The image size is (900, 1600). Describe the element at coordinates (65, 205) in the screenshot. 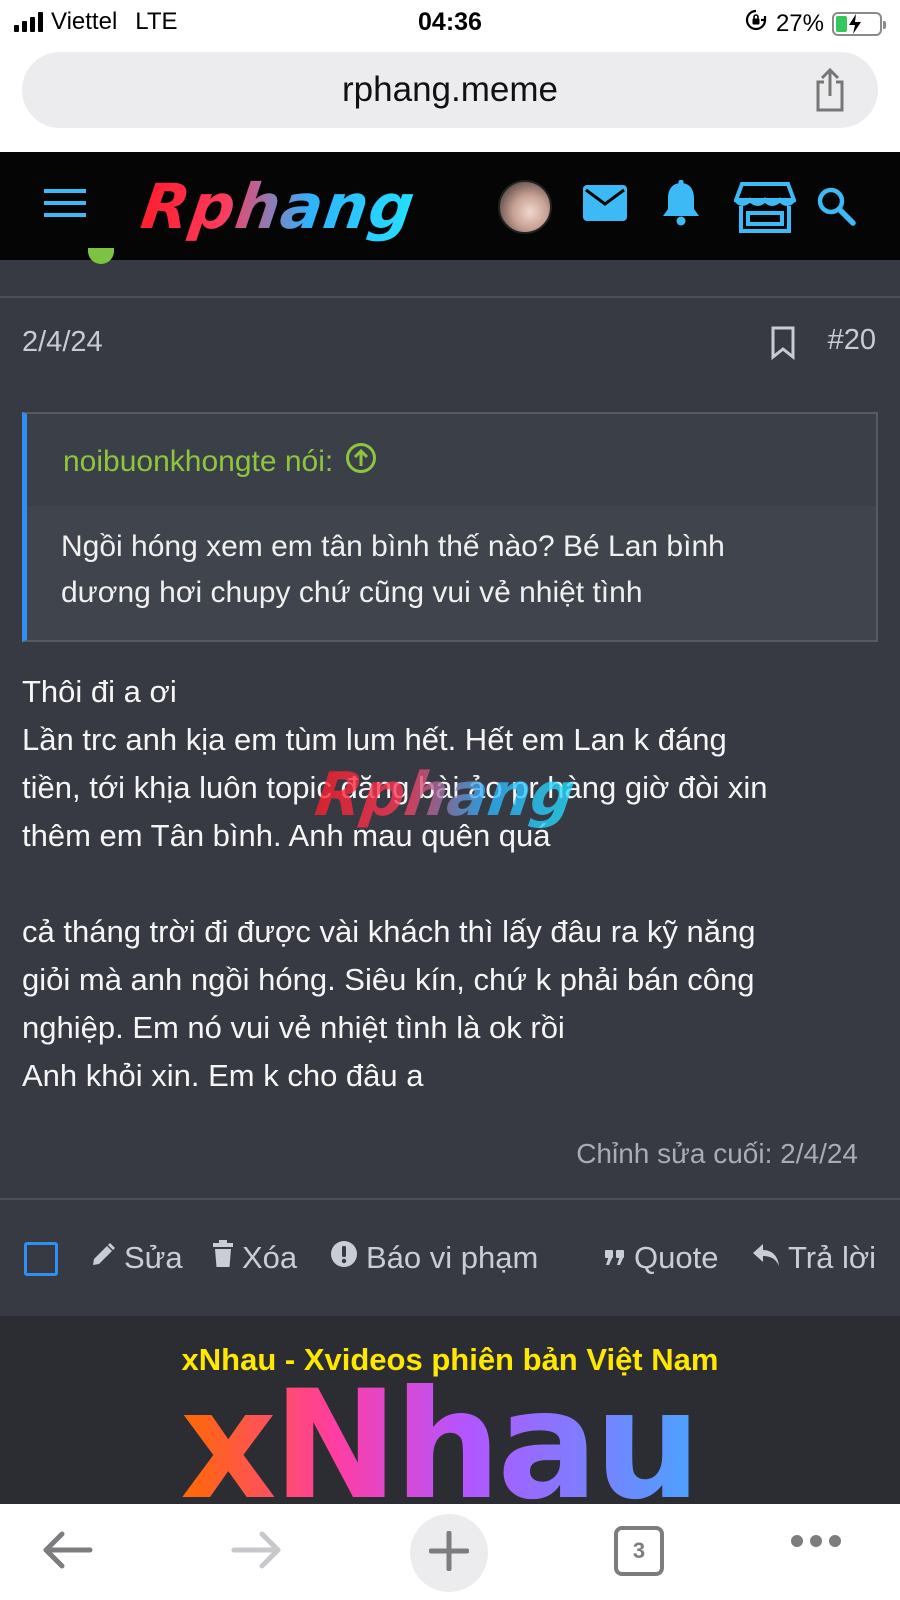

I see `menu-icon` at that location.